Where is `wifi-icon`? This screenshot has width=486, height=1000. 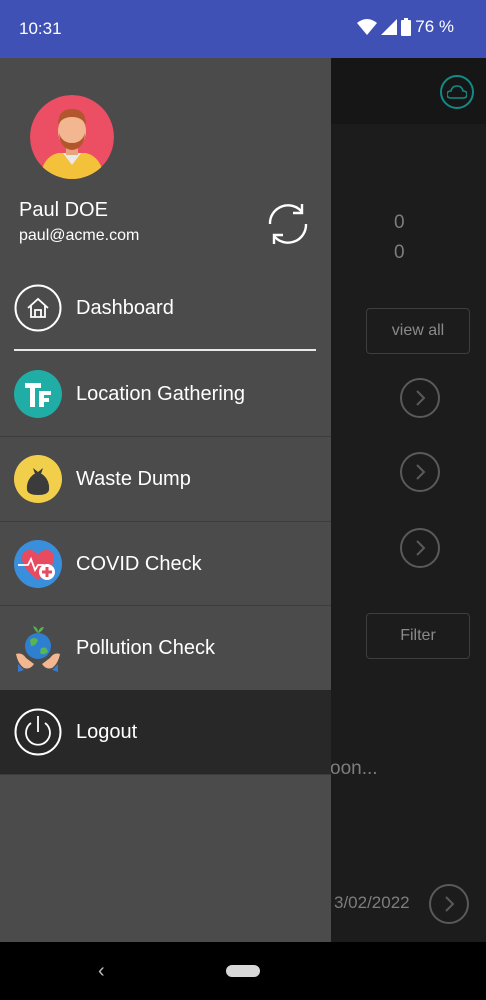
wifi-icon is located at coordinates (367, 27).